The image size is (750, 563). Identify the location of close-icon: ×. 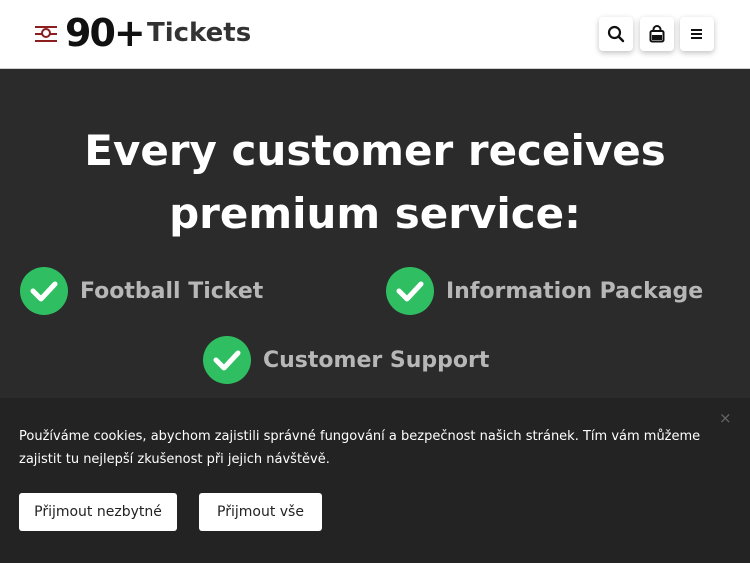
(725, 418).